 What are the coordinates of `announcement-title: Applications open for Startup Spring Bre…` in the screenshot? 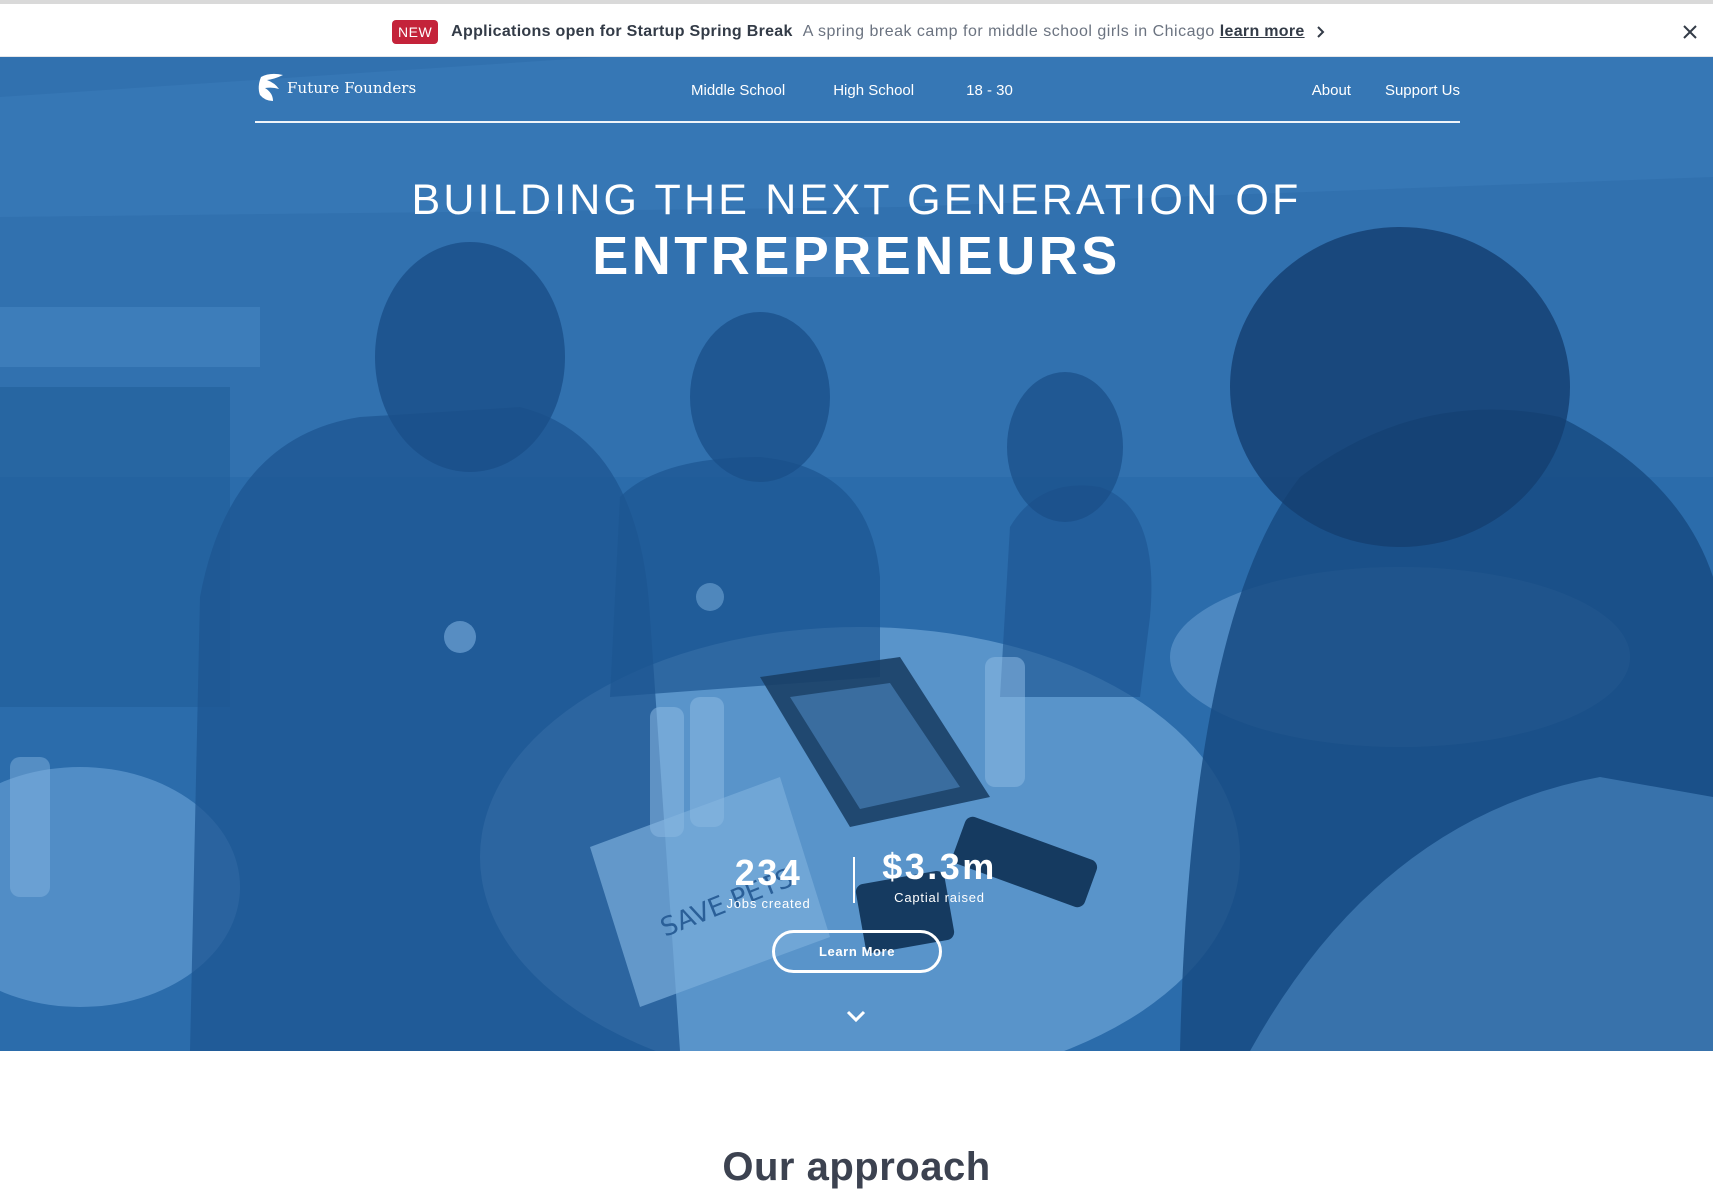 It's located at (622, 31).